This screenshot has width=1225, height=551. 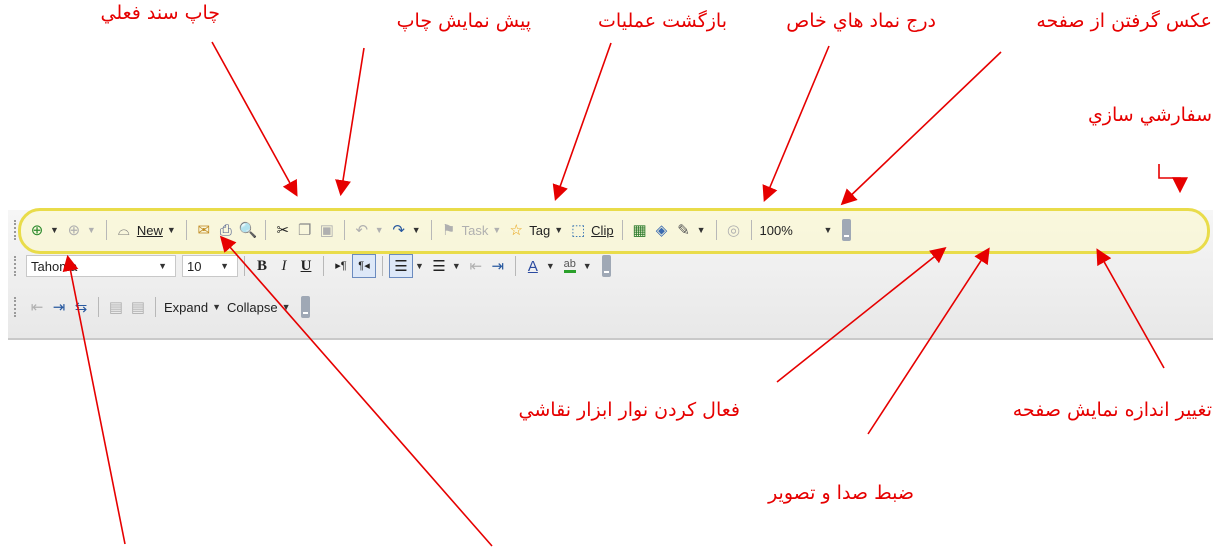 I want to click on arrow-undo, so click(x=582, y=122).